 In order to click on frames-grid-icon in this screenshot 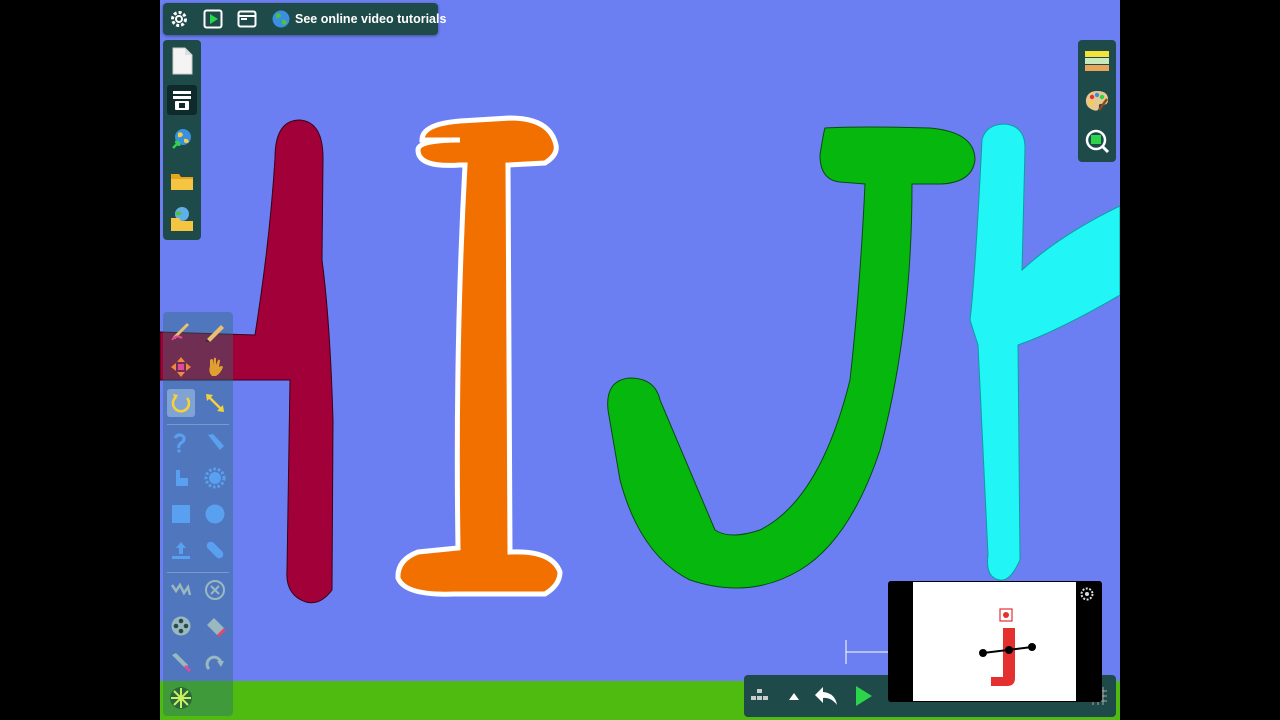, I will do `click(760, 696)`.